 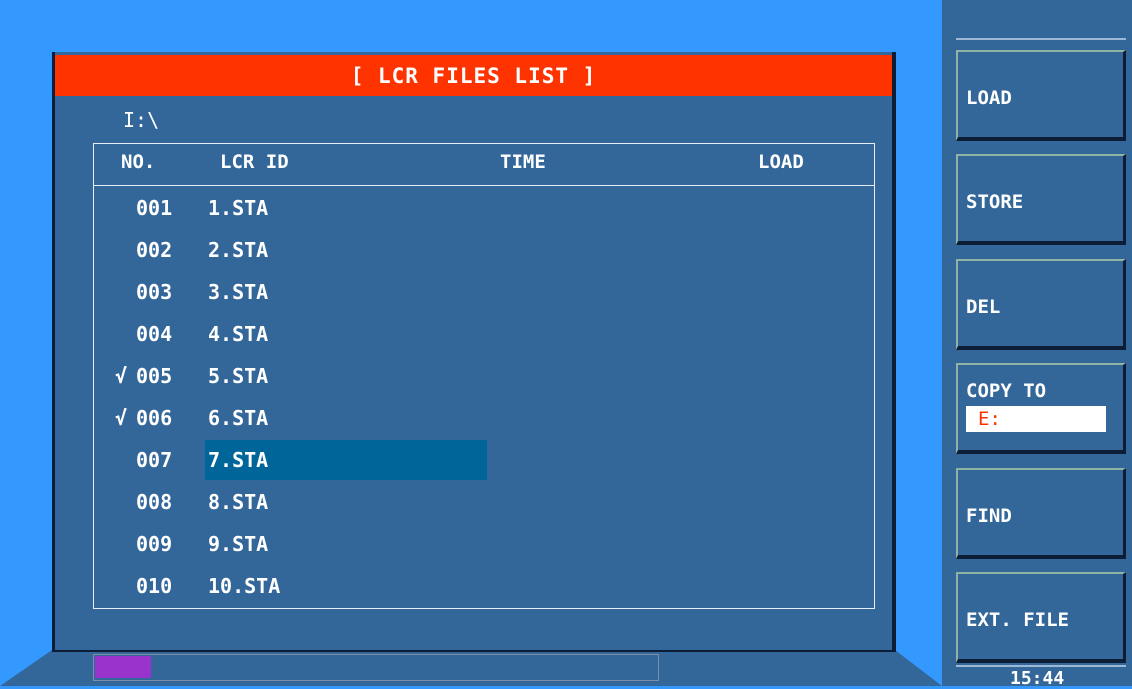 What do you see at coordinates (346, 250) in the screenshot?
I see `id-cell: 2.STA` at bounding box center [346, 250].